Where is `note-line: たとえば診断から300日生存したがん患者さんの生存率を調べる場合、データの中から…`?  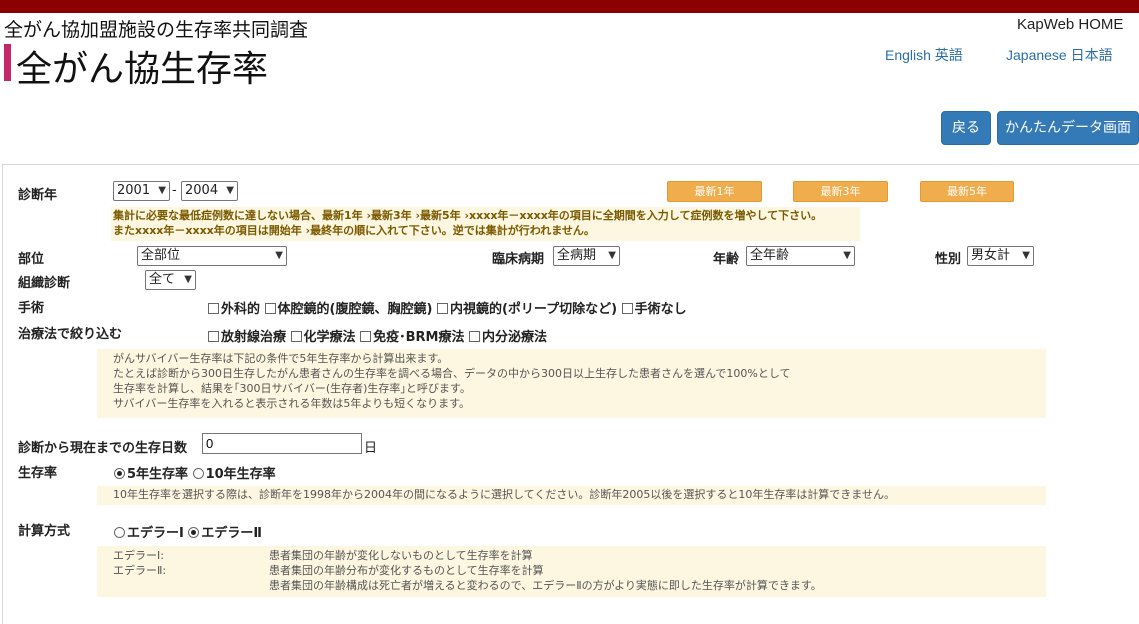 note-line: たとえば診断から300日生存したがん患者さんの生存率を調べる場合、データの中から… is located at coordinates (452, 373).